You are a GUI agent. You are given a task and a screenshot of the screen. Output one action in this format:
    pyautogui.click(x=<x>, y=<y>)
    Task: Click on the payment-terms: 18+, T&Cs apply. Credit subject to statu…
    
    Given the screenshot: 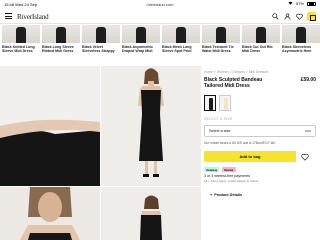 What is the action you would take?
    pyautogui.click(x=231, y=181)
    